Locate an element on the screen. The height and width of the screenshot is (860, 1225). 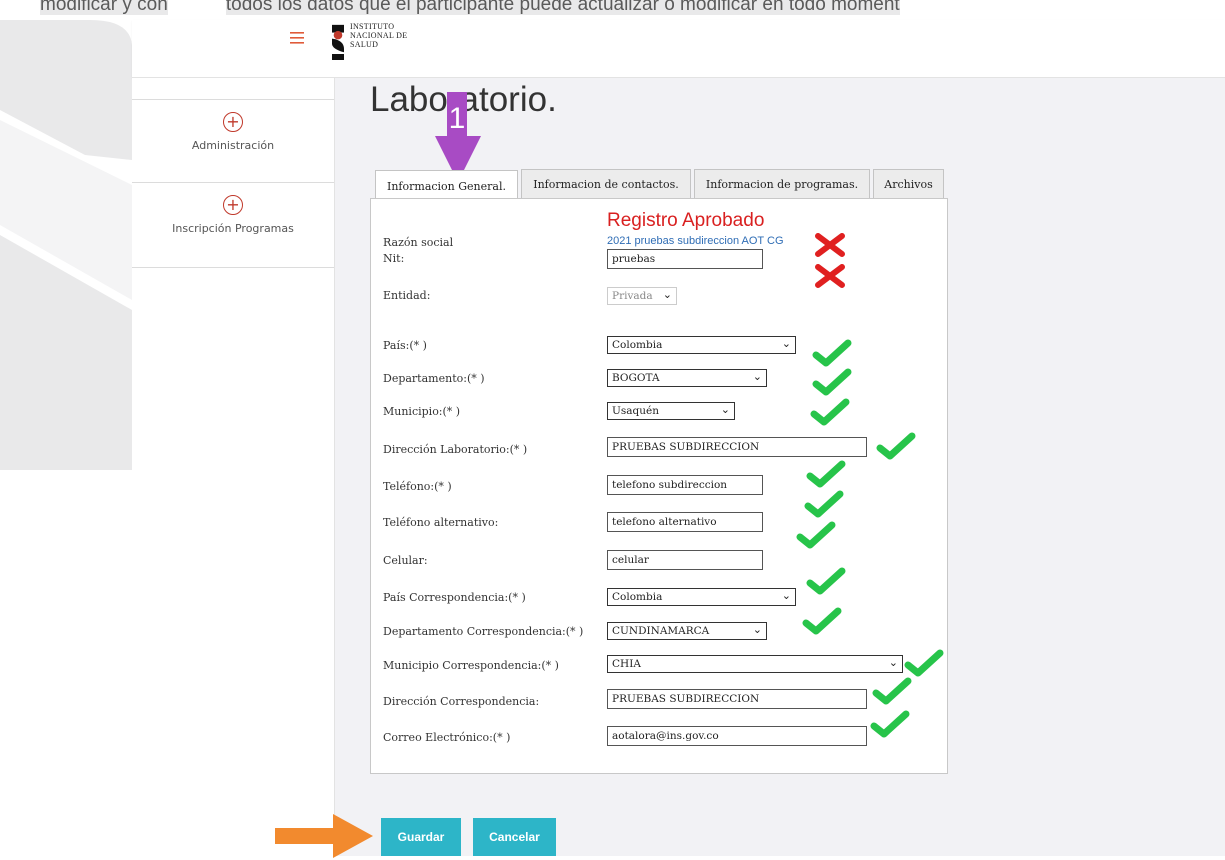
telefono-field: telefono subdireccion is located at coordinates (685, 485).